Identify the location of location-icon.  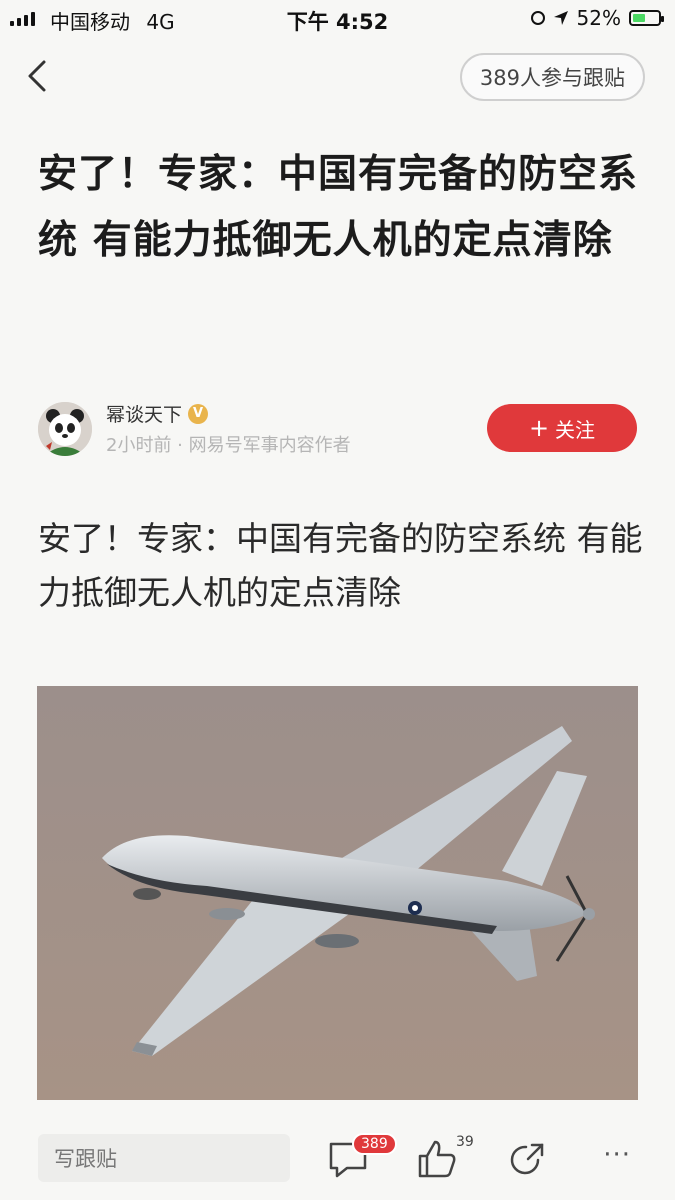
(560, 18).